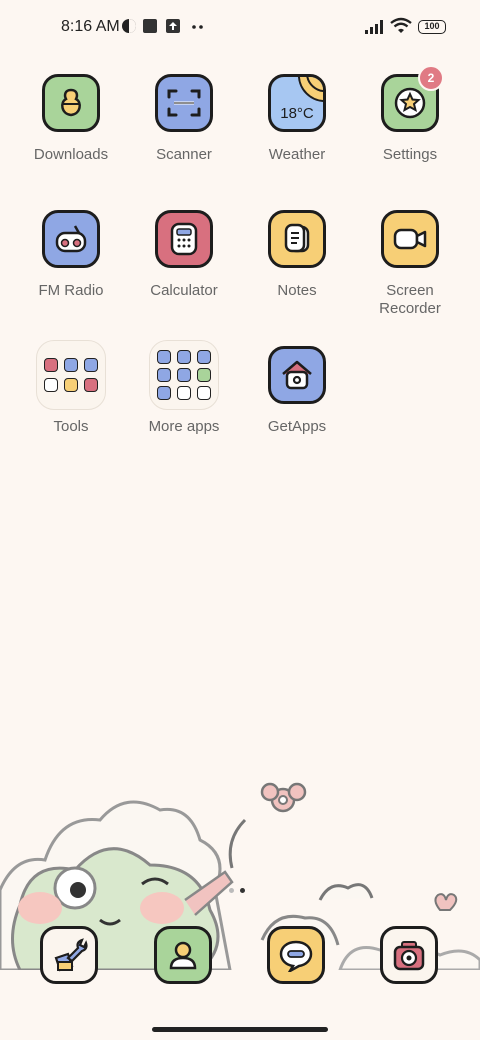  Describe the element at coordinates (374, 27) in the screenshot. I see `signal-icon` at that location.